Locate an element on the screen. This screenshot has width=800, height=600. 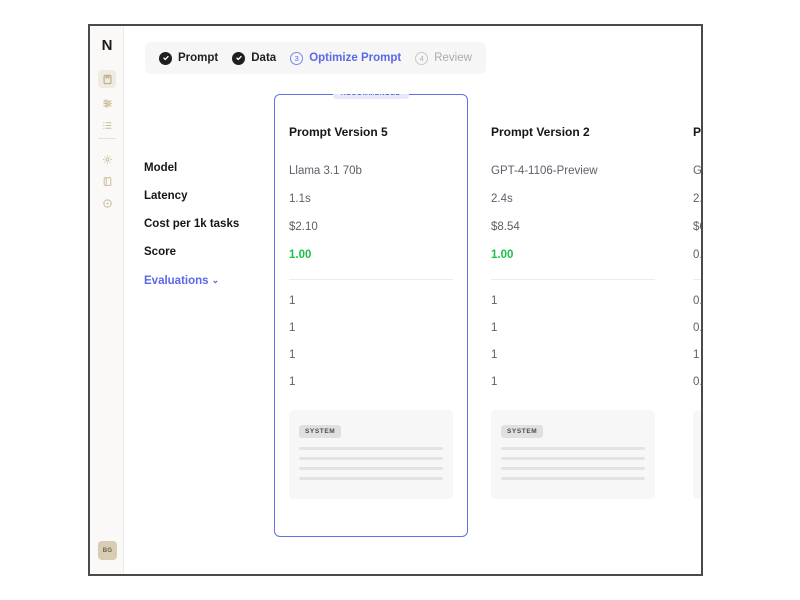
sidebar-item-datasets is located at coordinates (107, 125).